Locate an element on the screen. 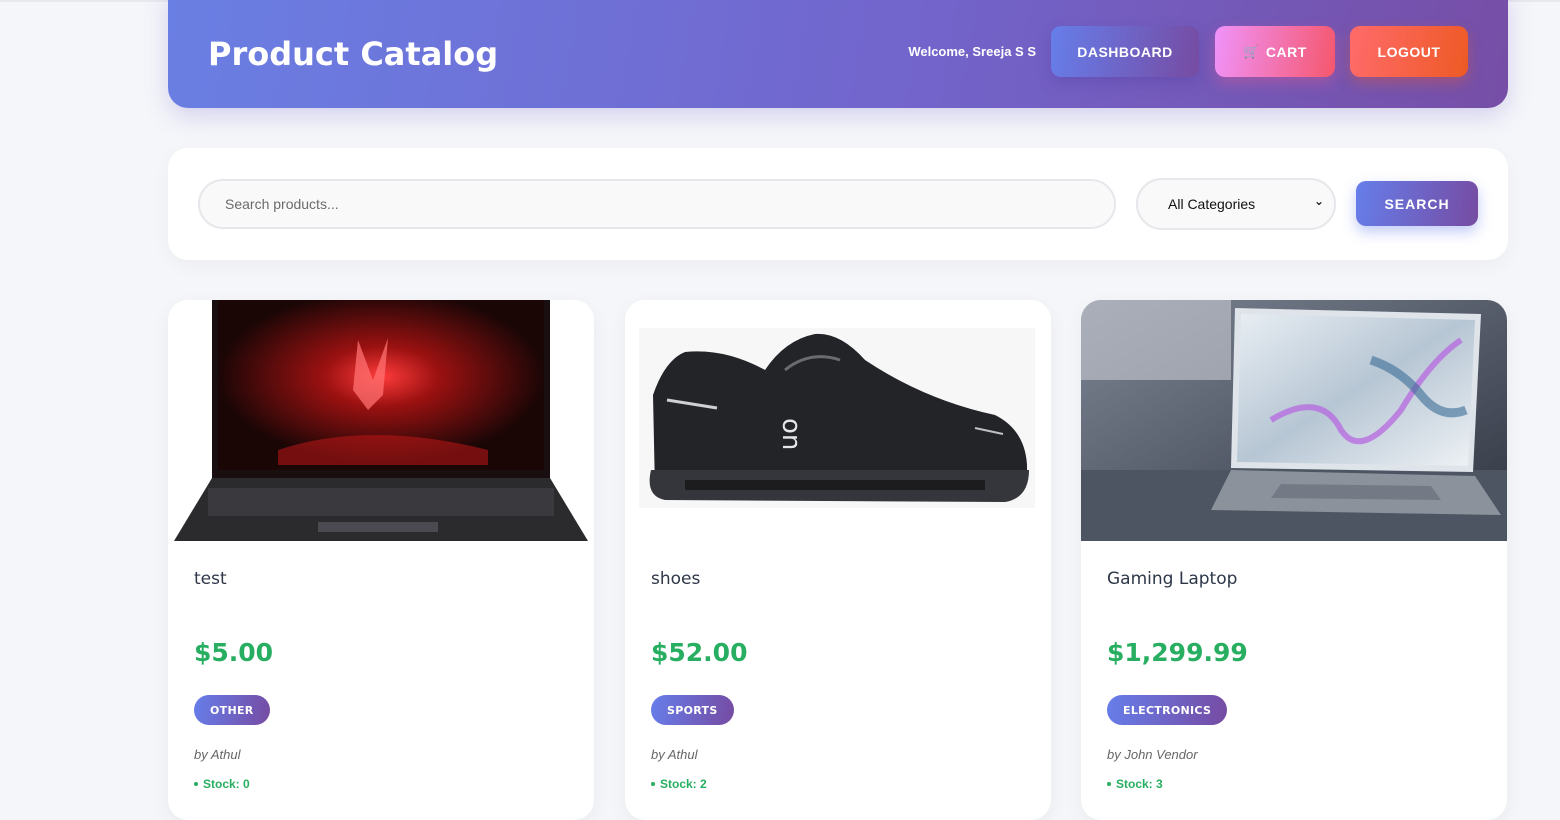  dashboard-button-label: DASHBOARD is located at coordinates (1125, 51).